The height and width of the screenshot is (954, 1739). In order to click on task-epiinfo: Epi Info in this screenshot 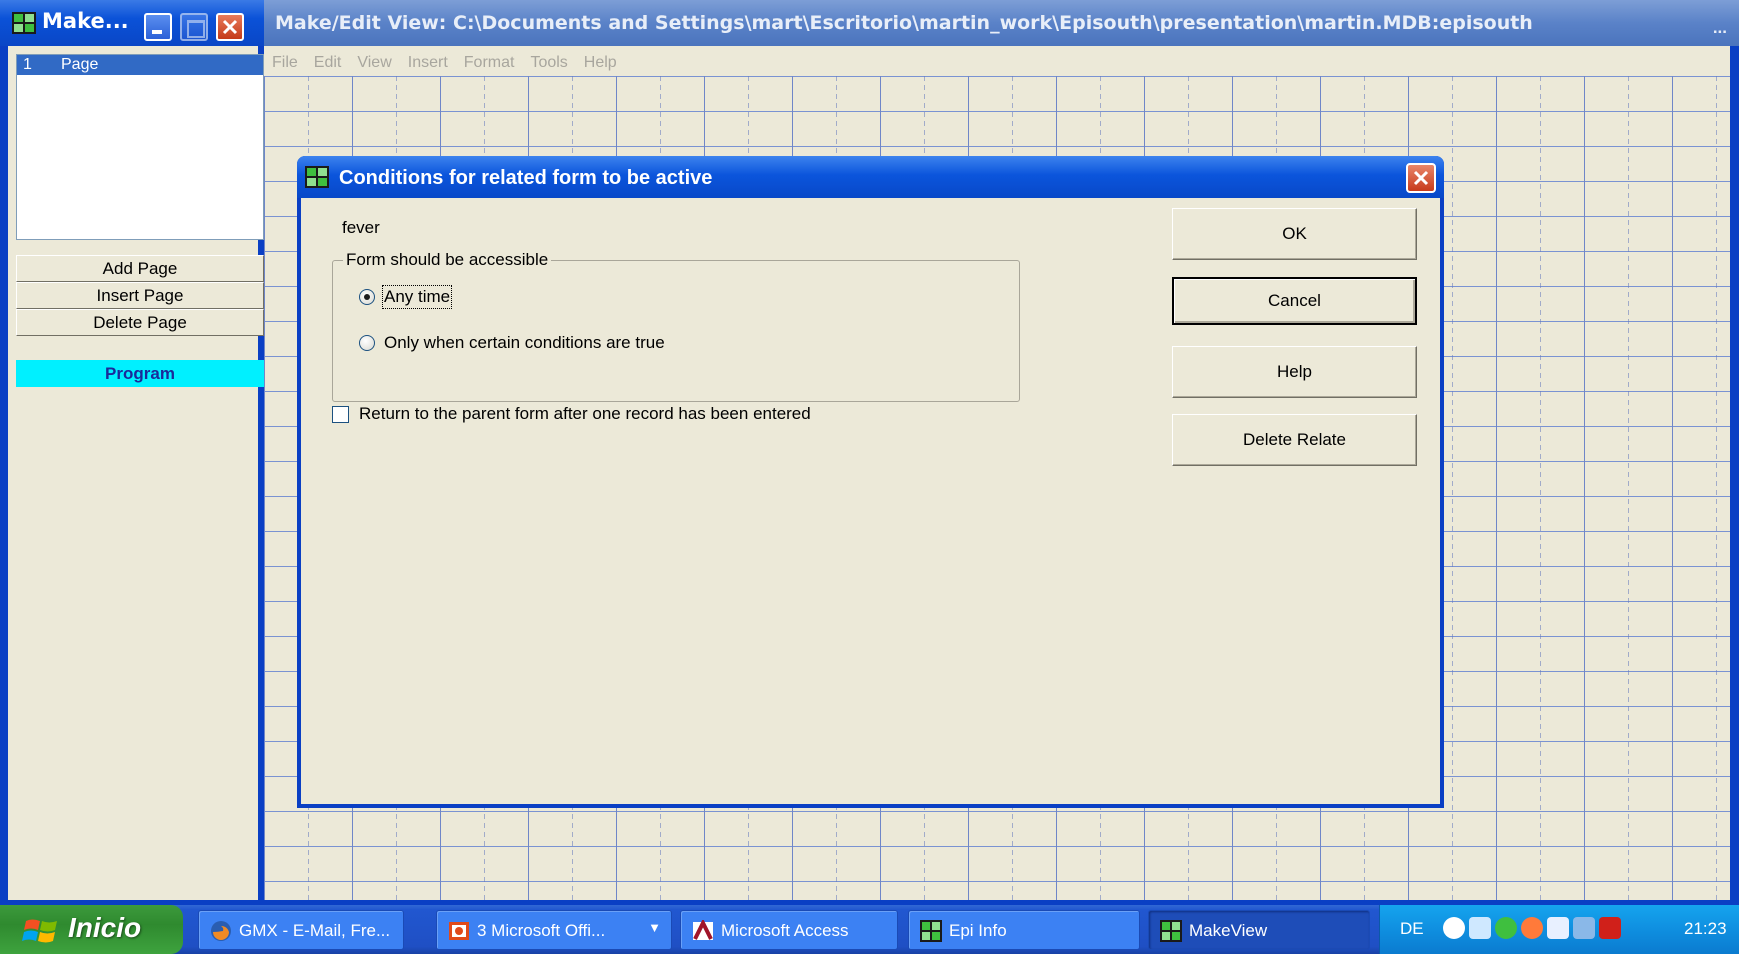, I will do `click(1024, 930)`.